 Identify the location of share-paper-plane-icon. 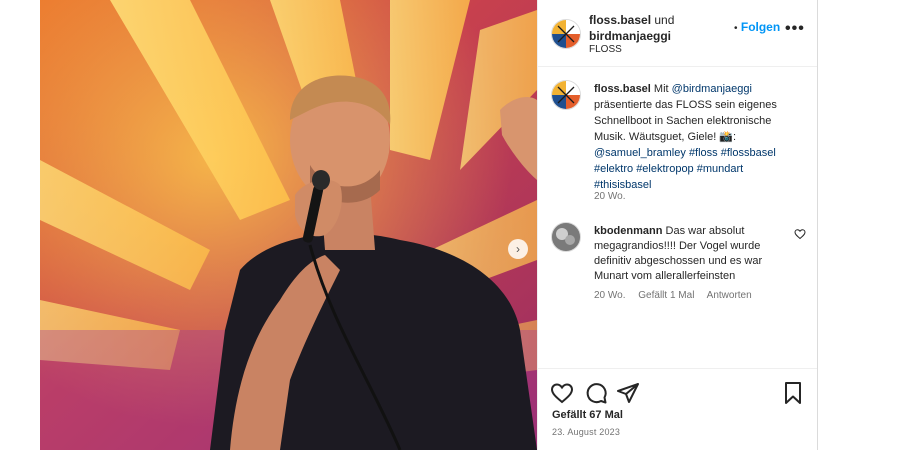
(628, 393).